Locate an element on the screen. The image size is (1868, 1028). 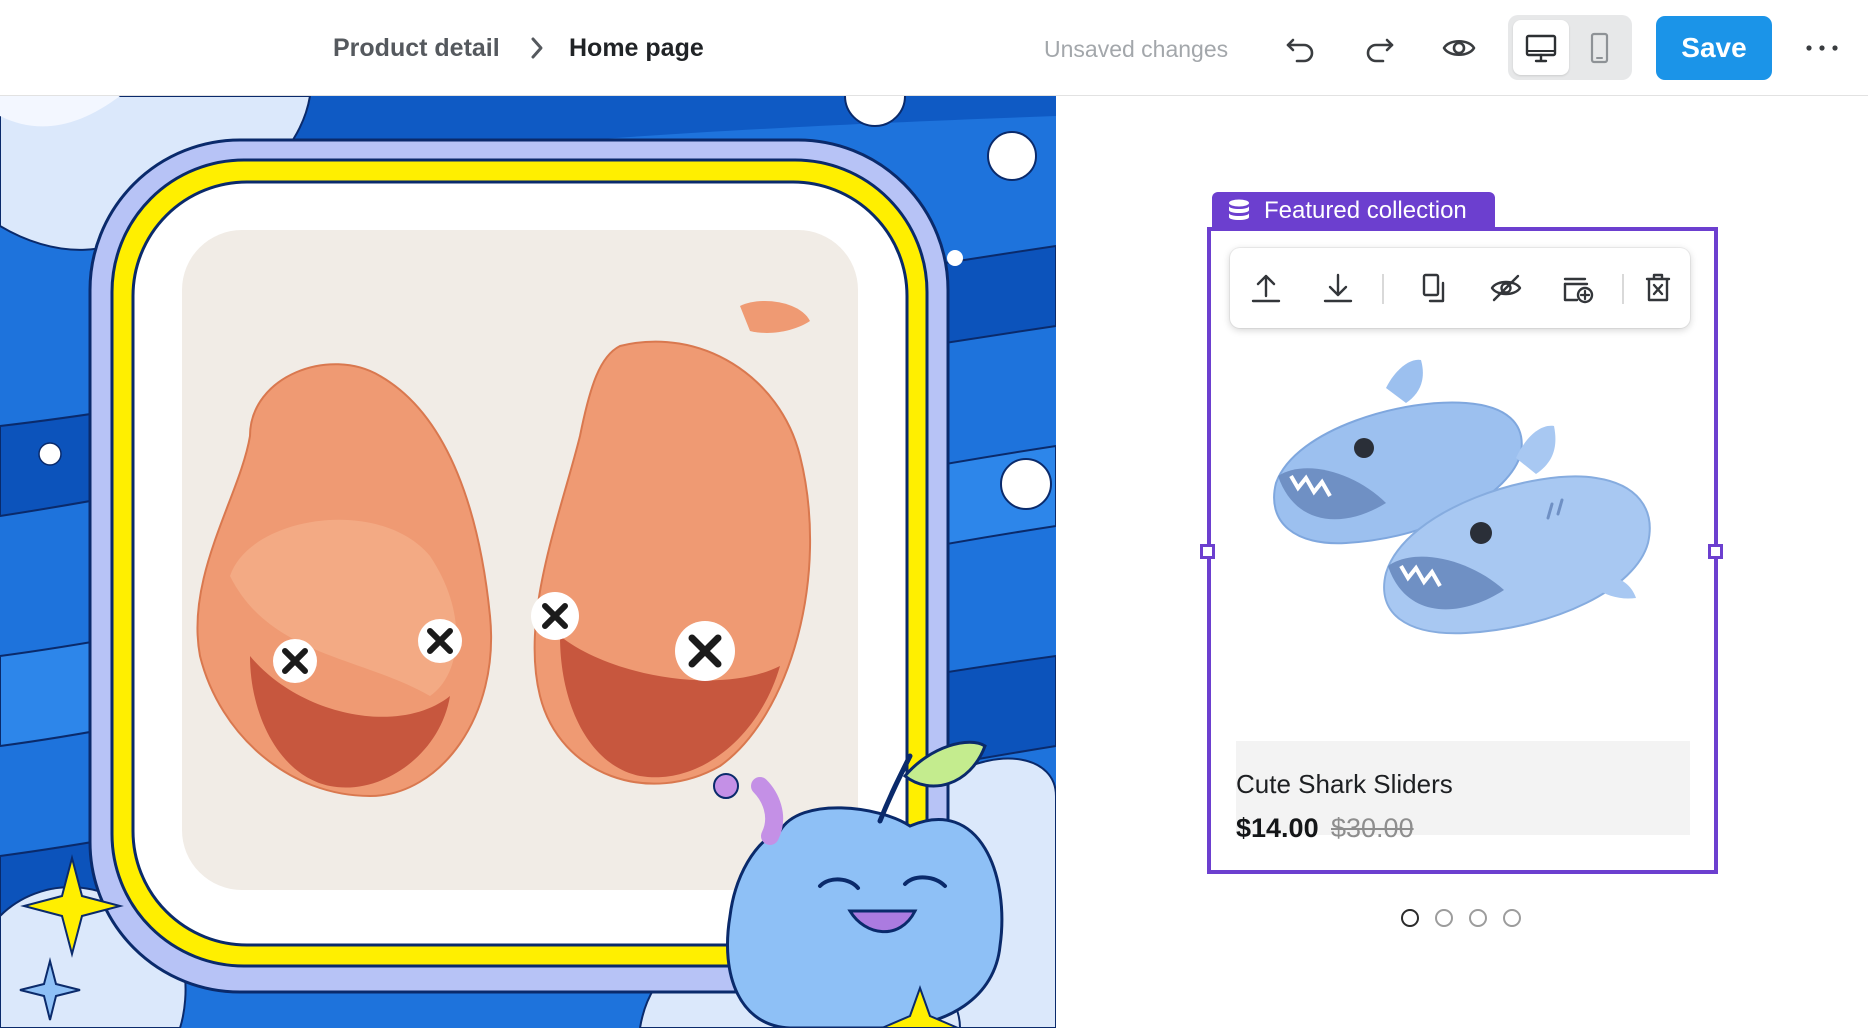
add-section-icon is located at coordinates (1578, 290).